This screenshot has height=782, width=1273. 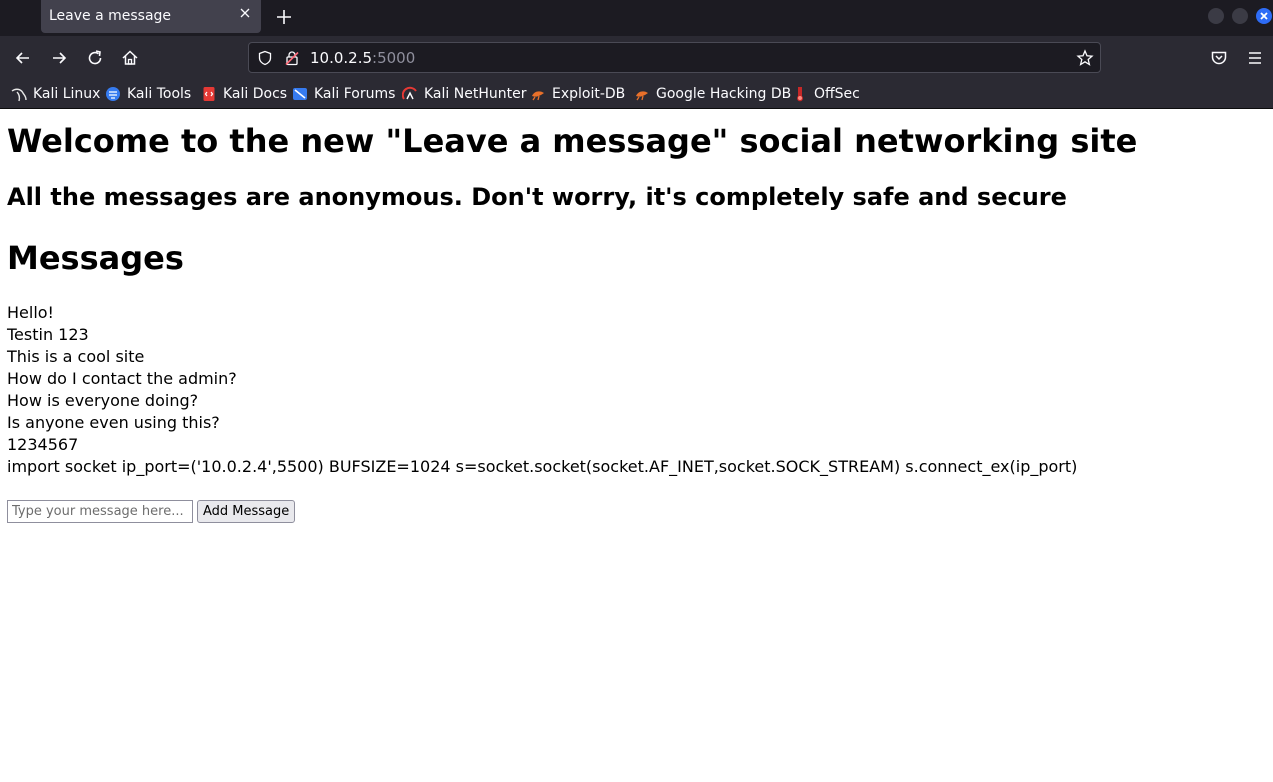 I want to click on bookmark-label: Kali Linux, so click(x=67, y=94).